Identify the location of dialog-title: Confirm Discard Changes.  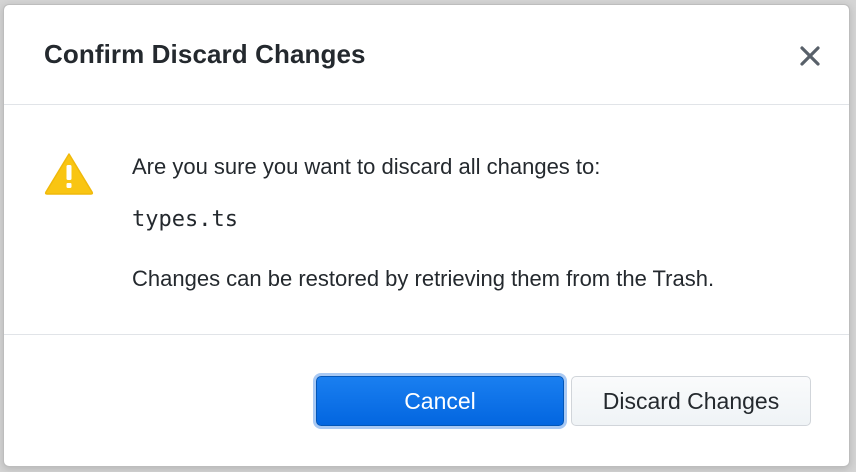
(205, 54).